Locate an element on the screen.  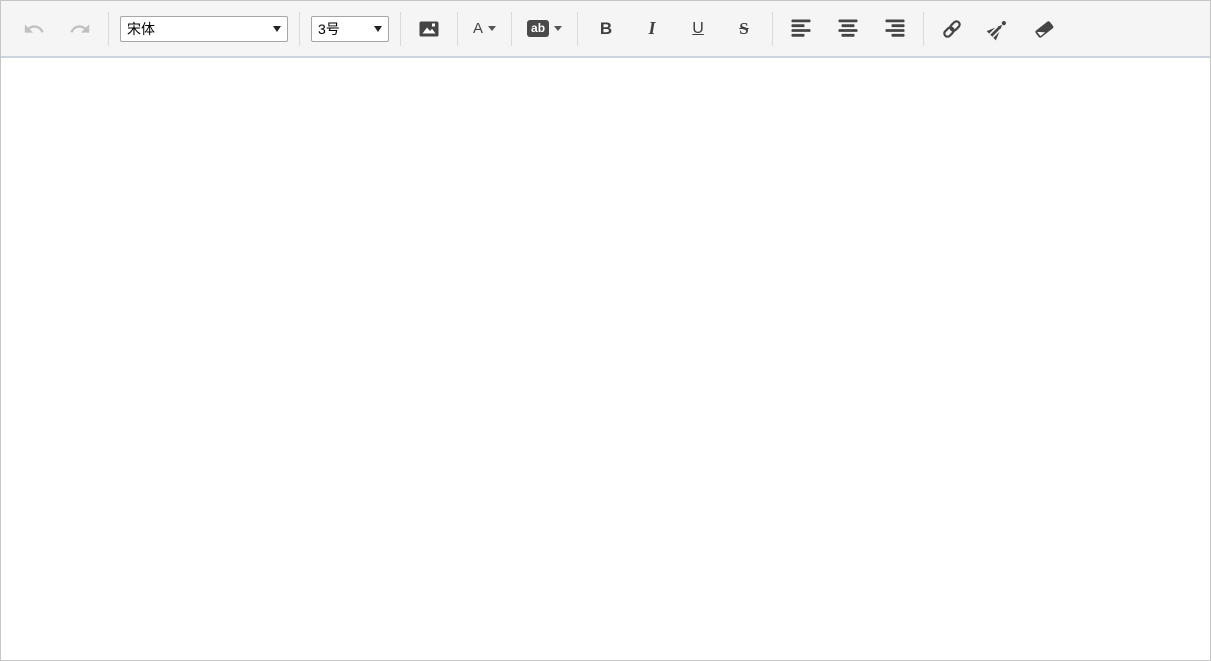
font-family-select-wrap: 宋体 is located at coordinates (204, 28).